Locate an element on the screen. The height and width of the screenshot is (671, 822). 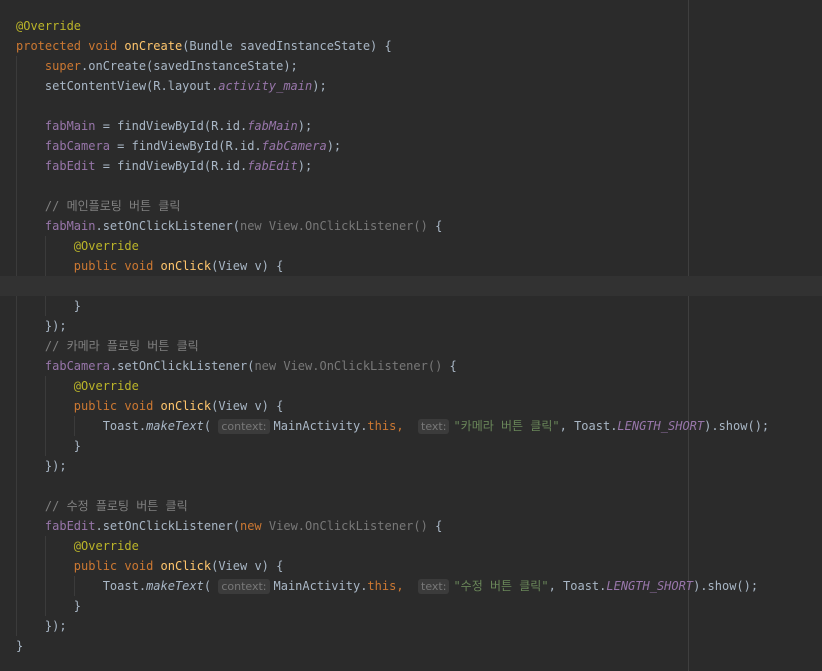
code-line-current is located at coordinates (392, 286).